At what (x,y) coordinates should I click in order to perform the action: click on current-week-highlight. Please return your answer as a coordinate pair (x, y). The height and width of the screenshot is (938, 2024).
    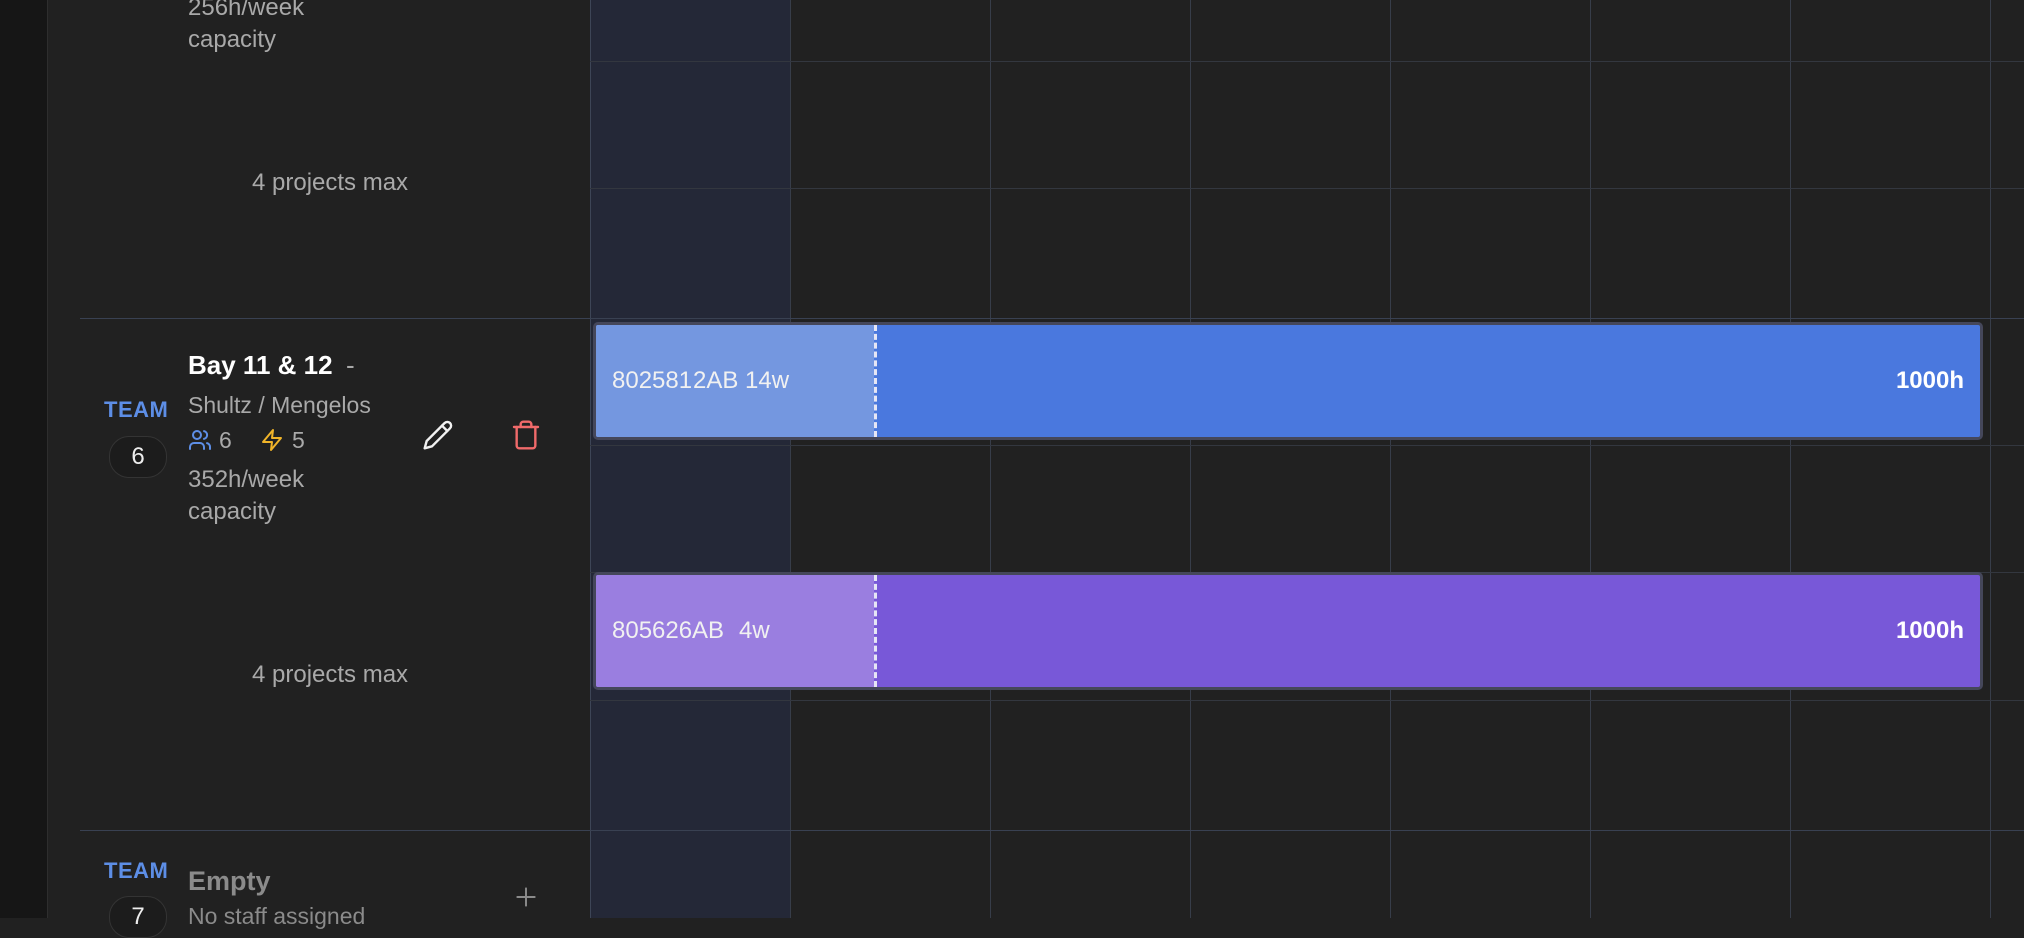
    Looking at the image, I should click on (690, 459).